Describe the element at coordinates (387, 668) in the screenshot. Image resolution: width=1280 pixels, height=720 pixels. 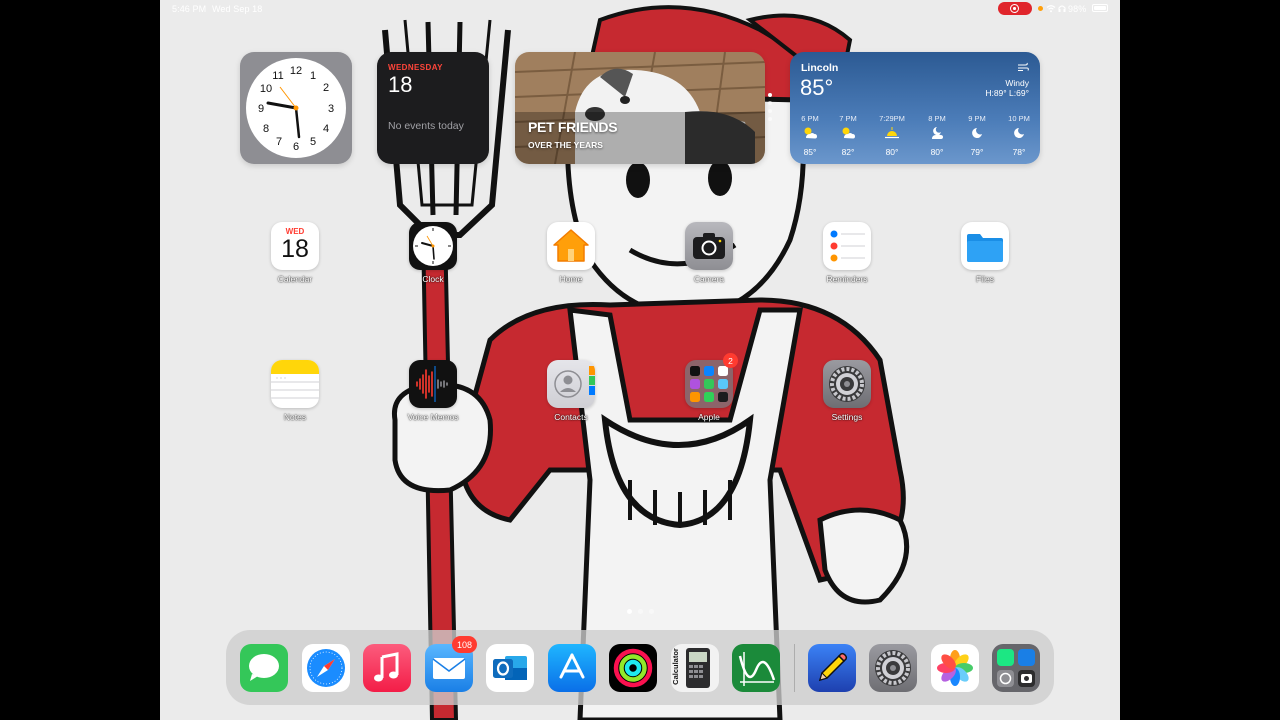
I see `music-icon` at that location.